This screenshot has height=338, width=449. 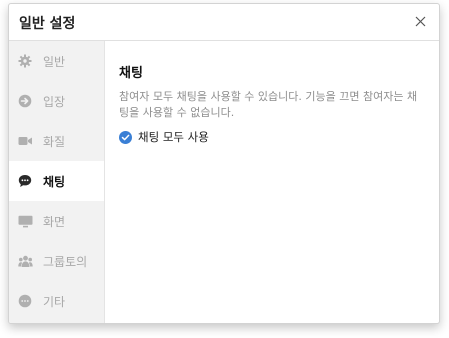 I want to click on sidebar-item-label: 입장, so click(x=54, y=101).